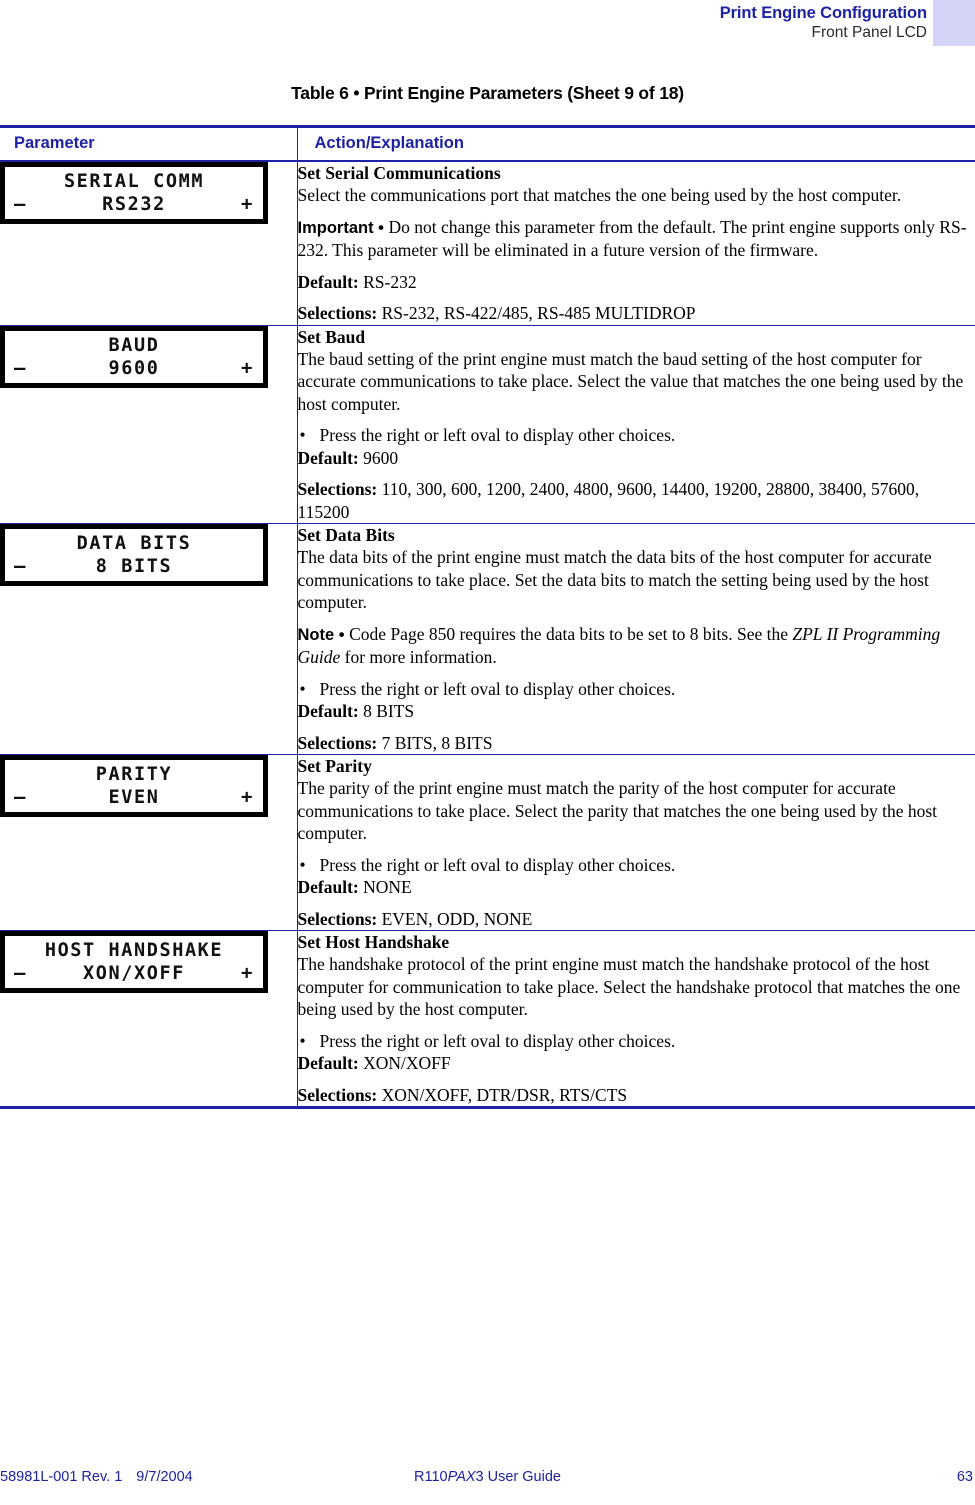 Image resolution: width=975 pixels, height=1505 pixels. What do you see at coordinates (636, 458) in the screenshot?
I see `action-default: Default: 9600` at bounding box center [636, 458].